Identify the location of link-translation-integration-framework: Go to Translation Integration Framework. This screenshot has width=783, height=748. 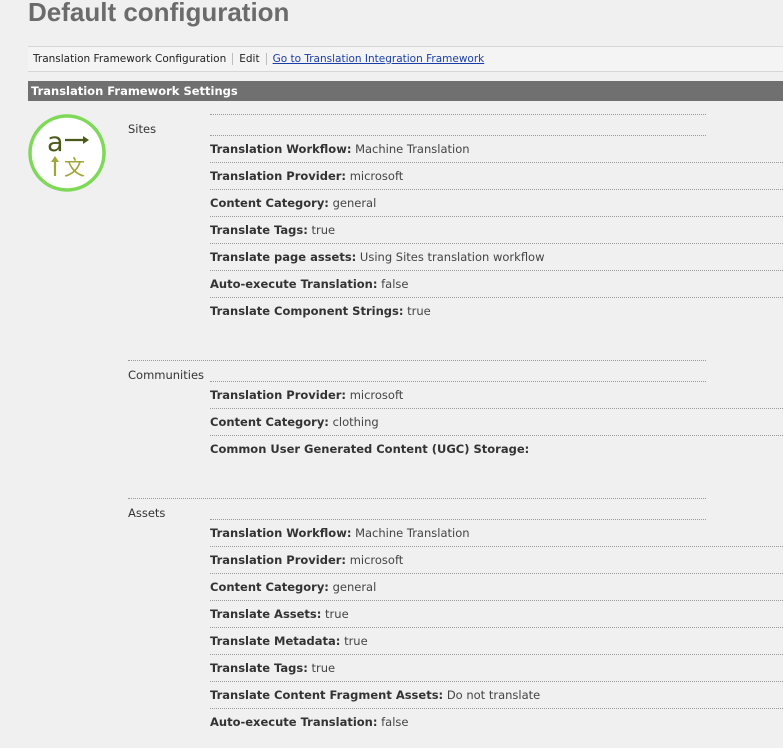
(378, 59).